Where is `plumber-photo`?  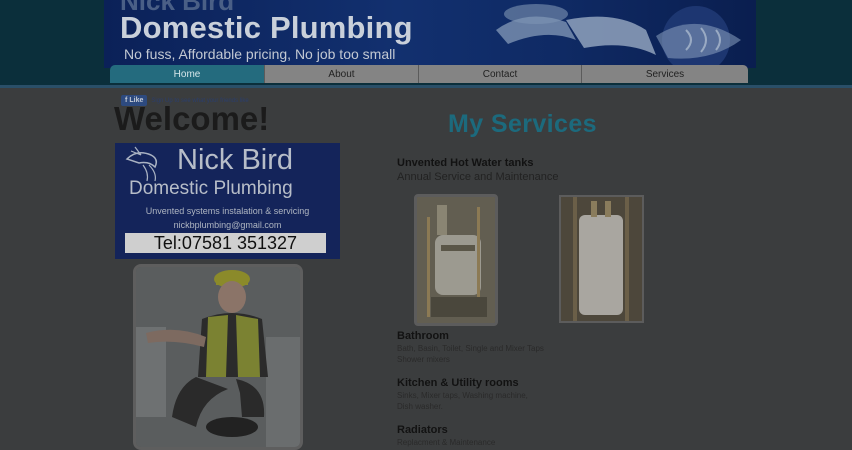
plumber-photo is located at coordinates (218, 357).